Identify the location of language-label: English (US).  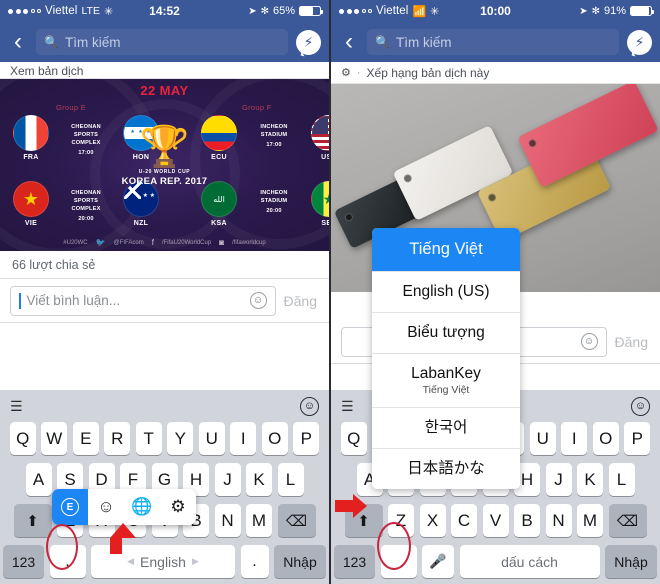
(446, 291).